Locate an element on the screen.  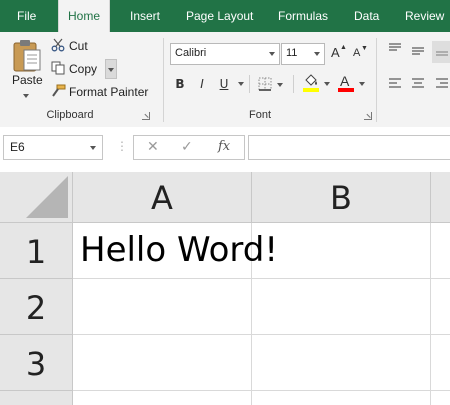
borders-icon is located at coordinates (265, 84).